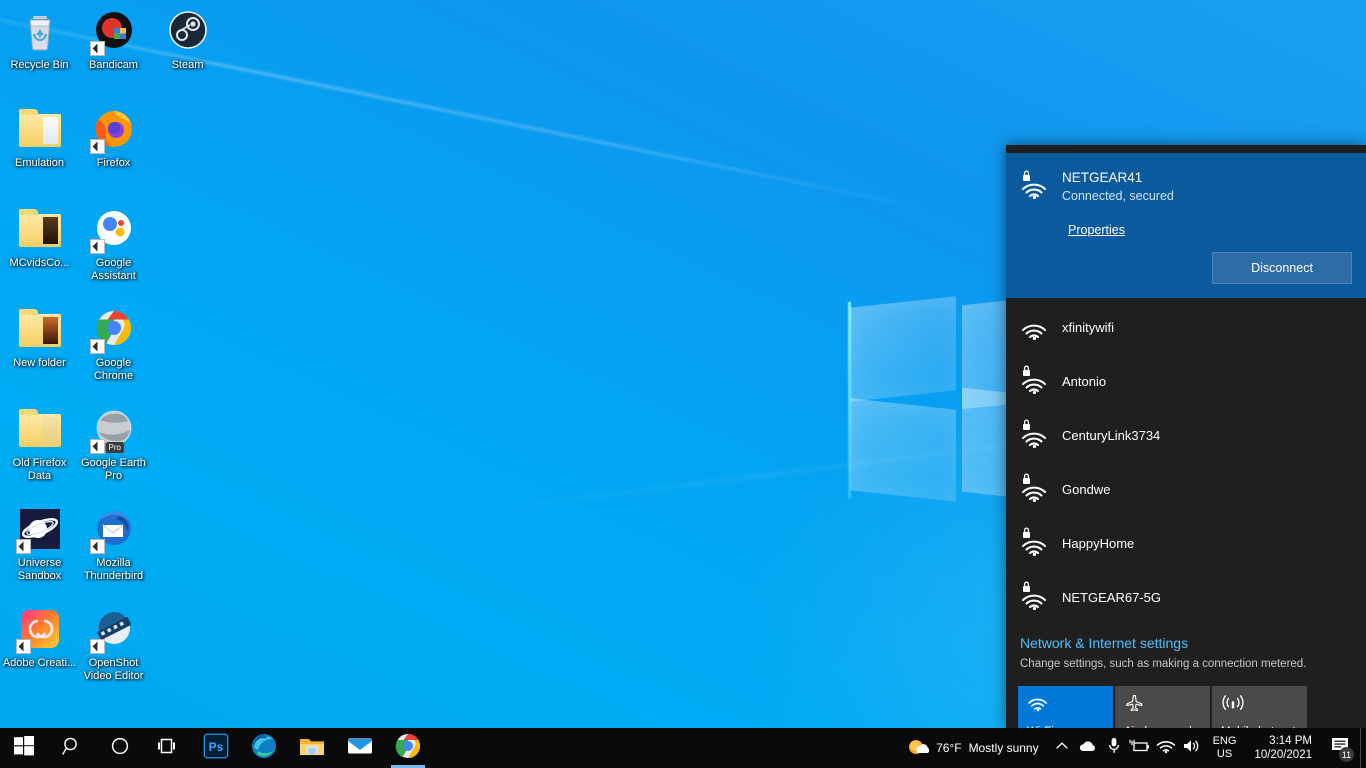  I want to click on mail-icon, so click(360, 748).